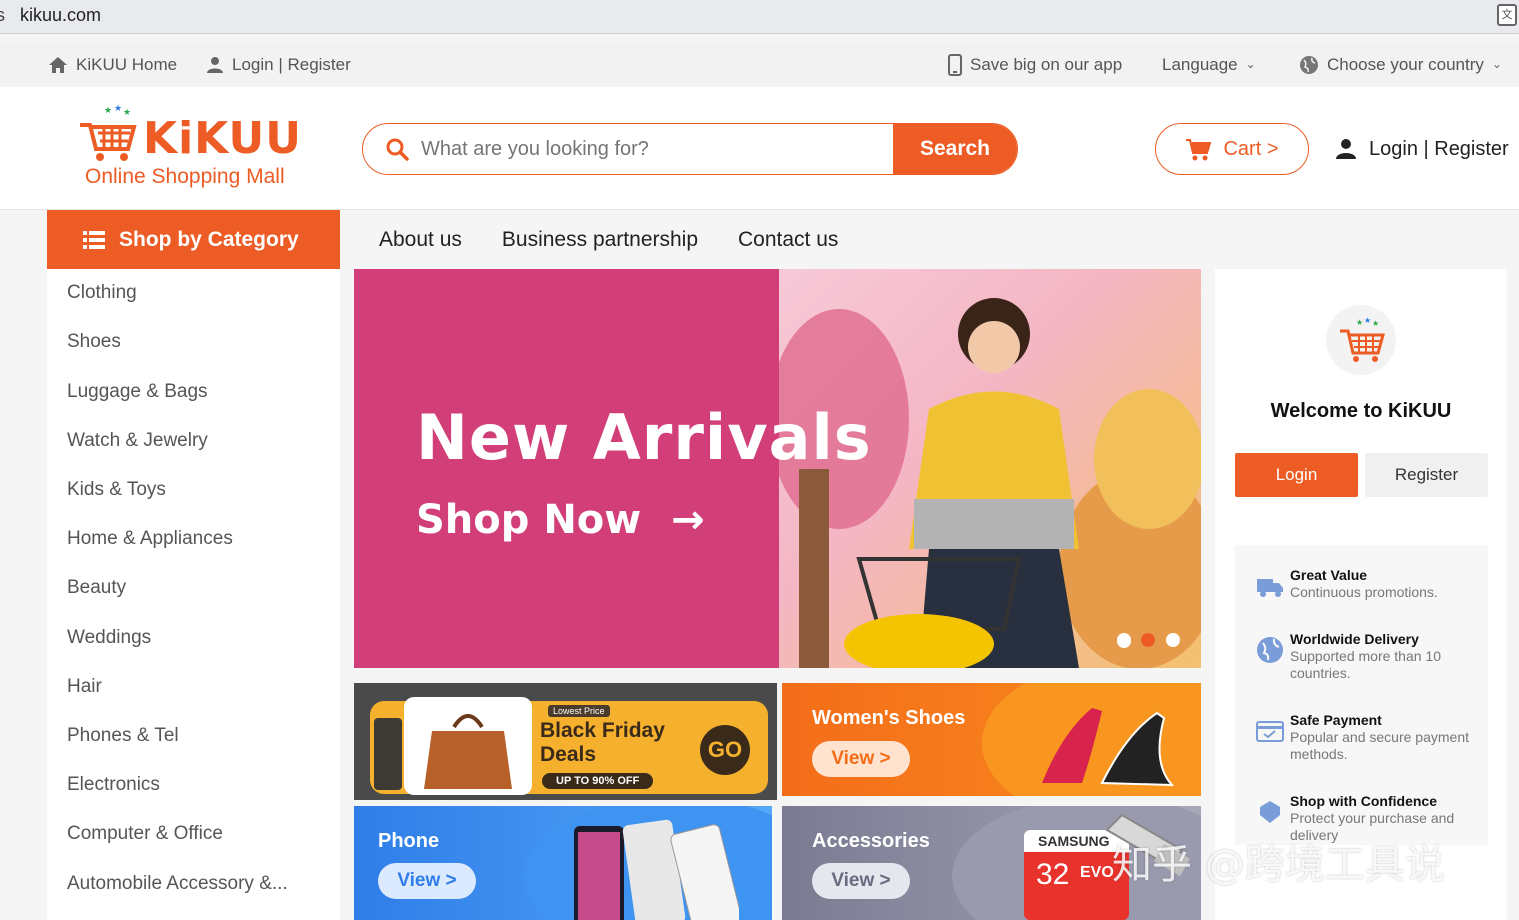 The width and height of the screenshot is (1519, 920). What do you see at coordinates (1405, 64) in the screenshot?
I see `country-label: Choose your country` at bounding box center [1405, 64].